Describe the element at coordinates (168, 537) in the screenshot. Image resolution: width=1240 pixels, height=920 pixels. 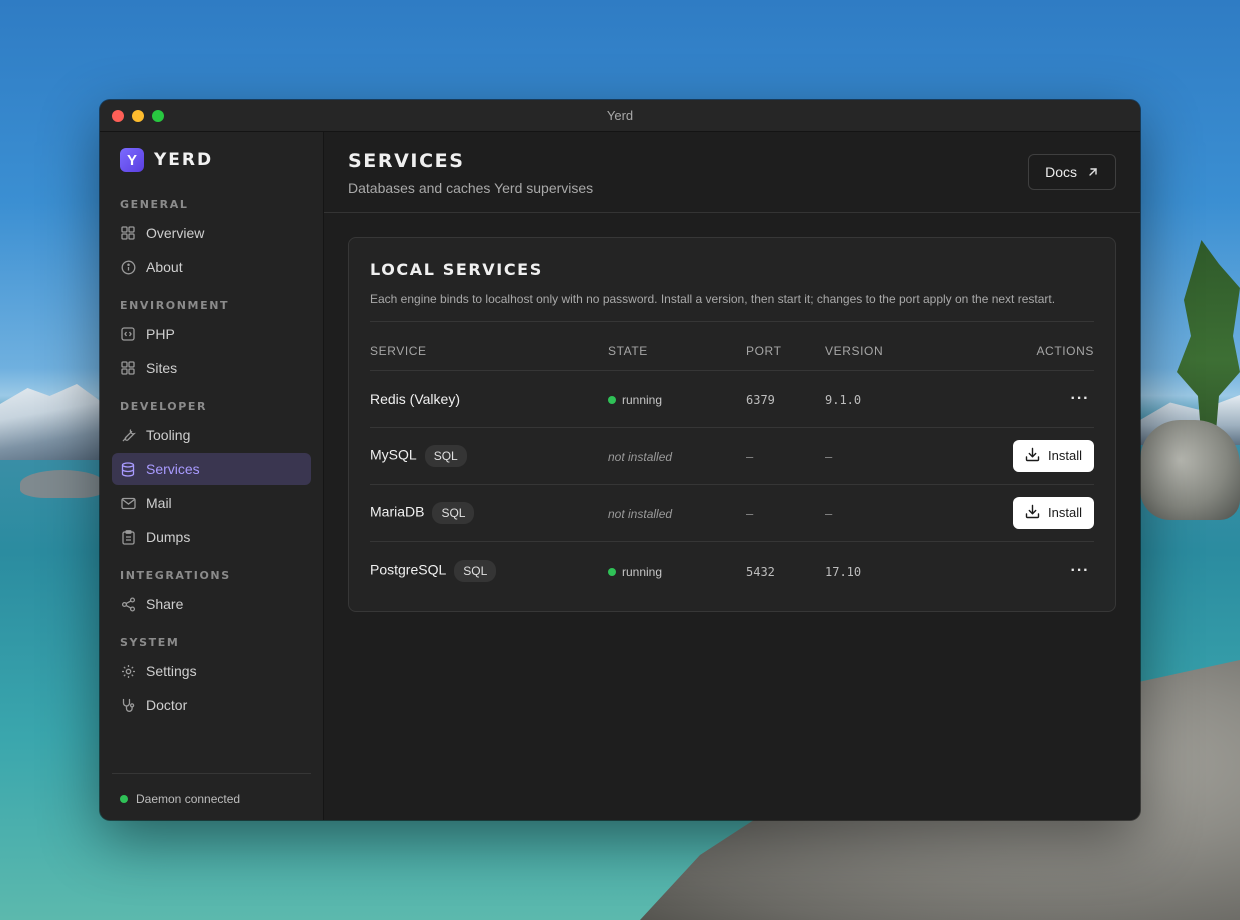
I see `sidebar-item-label: Dumps` at that location.